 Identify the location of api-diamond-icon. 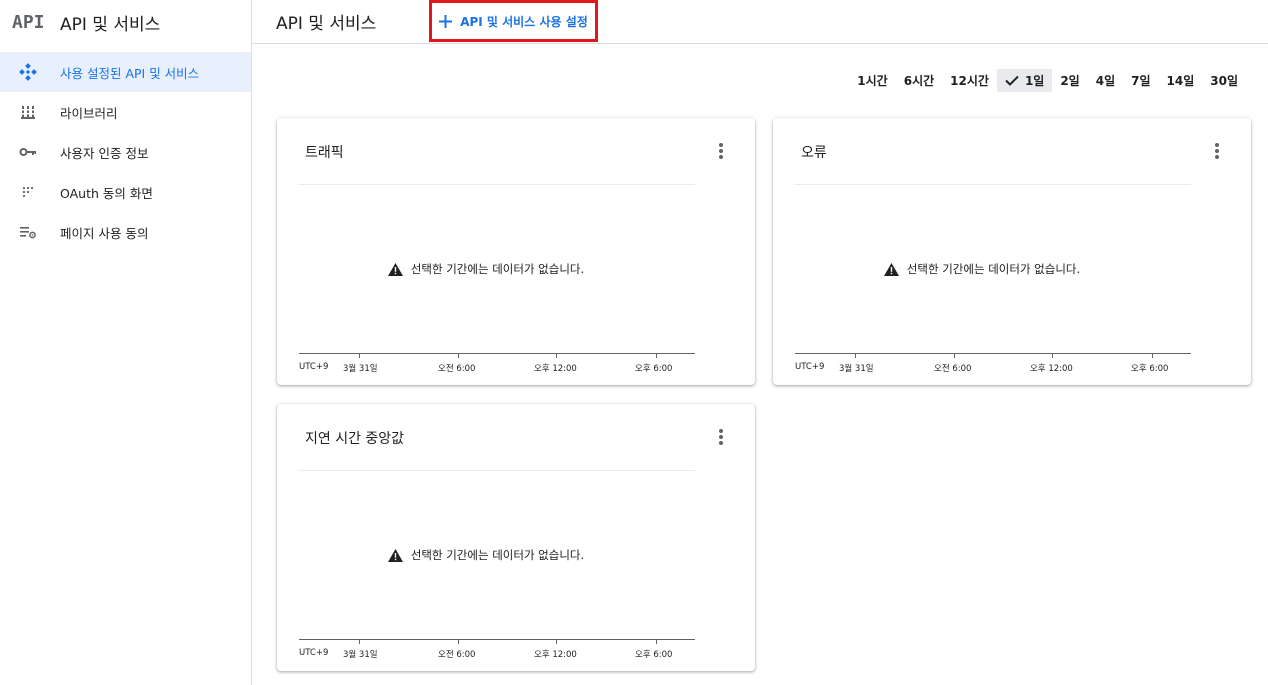
(28, 72).